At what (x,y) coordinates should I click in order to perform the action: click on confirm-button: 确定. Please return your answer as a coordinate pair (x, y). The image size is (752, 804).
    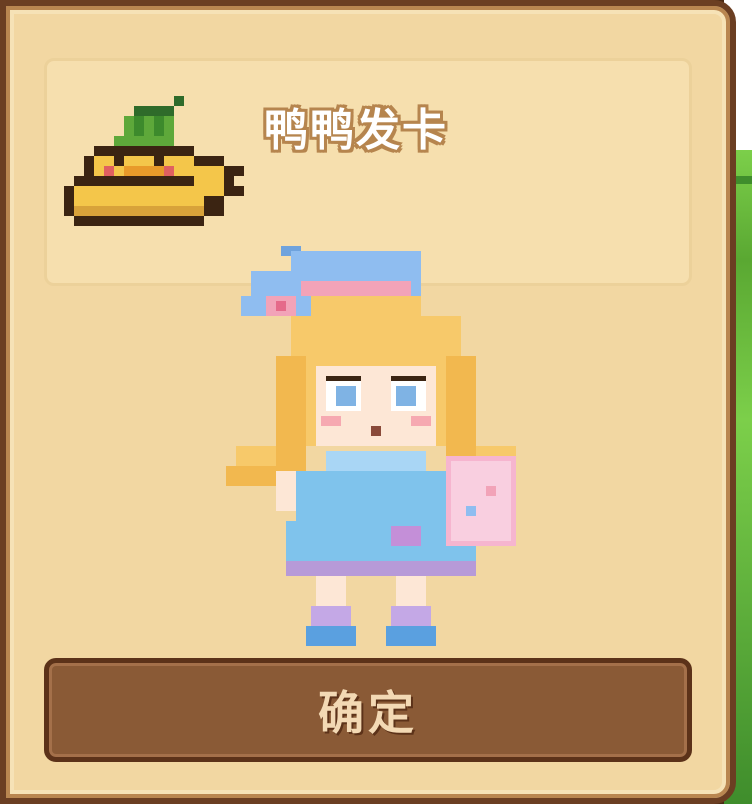
    Looking at the image, I should click on (368, 710).